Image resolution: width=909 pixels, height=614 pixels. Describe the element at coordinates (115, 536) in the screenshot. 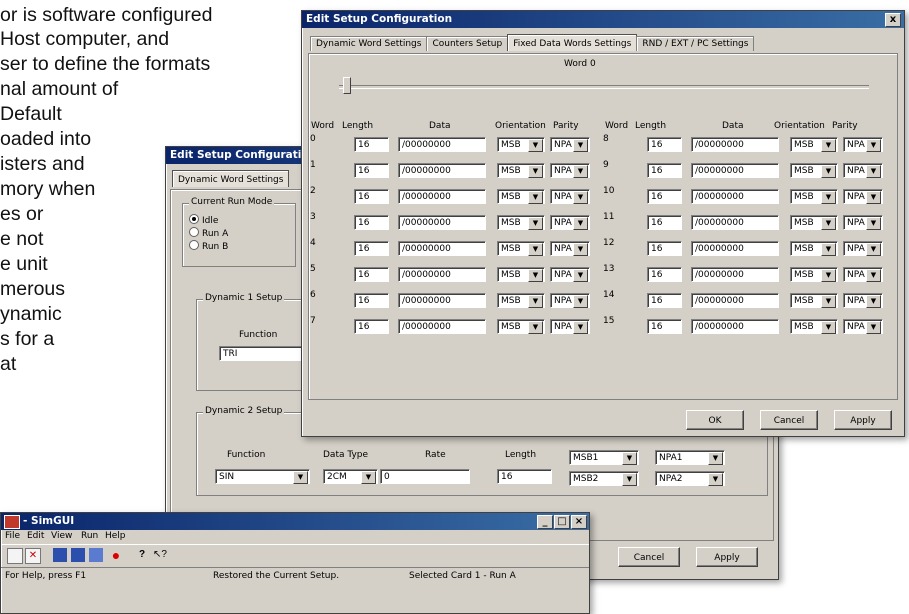

I see `menu-help: Help` at that location.